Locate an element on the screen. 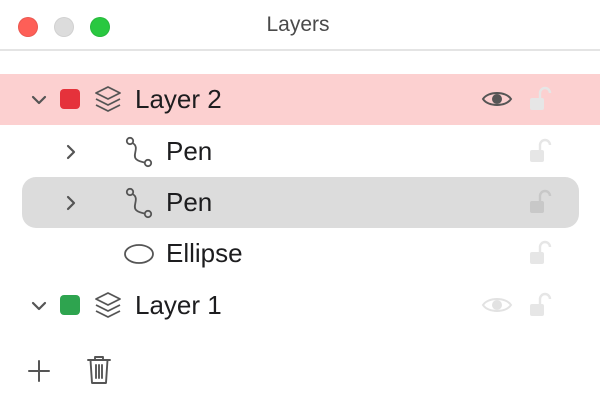 The width and height of the screenshot is (600, 401). ellipse-icon is located at coordinates (139, 254).